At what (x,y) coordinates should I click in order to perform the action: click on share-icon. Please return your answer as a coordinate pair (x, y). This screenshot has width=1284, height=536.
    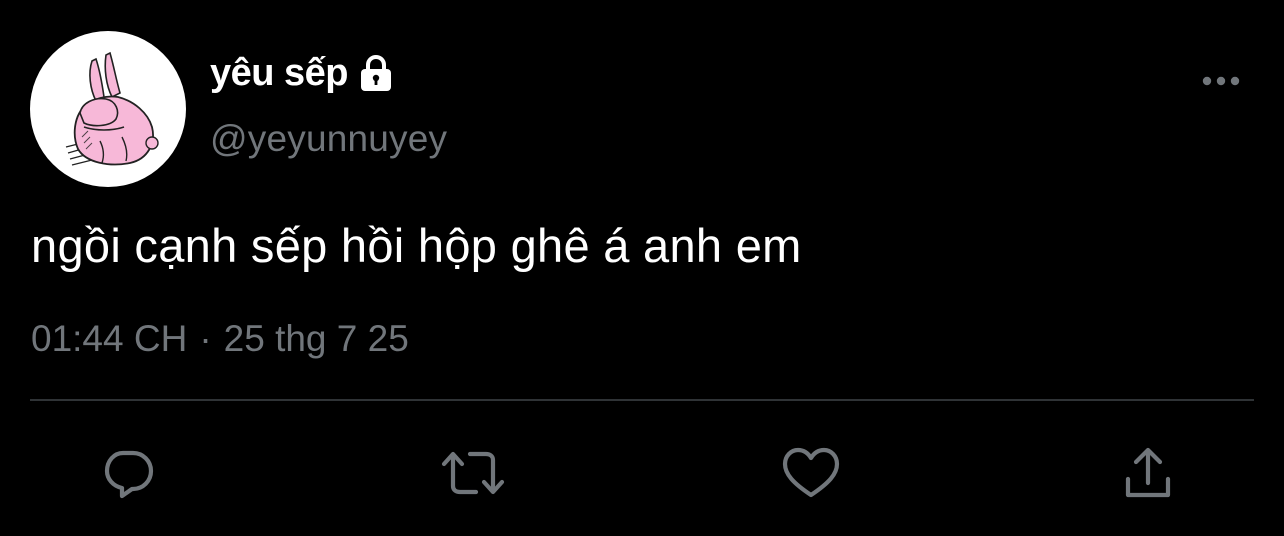
    Looking at the image, I should click on (1148, 472).